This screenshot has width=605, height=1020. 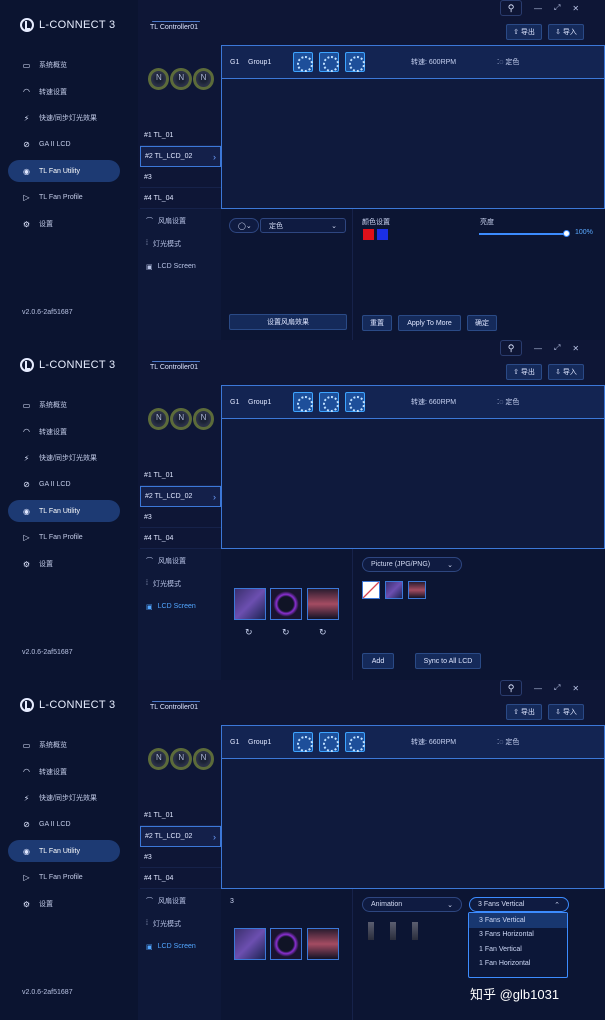 What do you see at coordinates (412, 904) in the screenshot?
I see `animation-select: Animation ⌄` at bounding box center [412, 904].